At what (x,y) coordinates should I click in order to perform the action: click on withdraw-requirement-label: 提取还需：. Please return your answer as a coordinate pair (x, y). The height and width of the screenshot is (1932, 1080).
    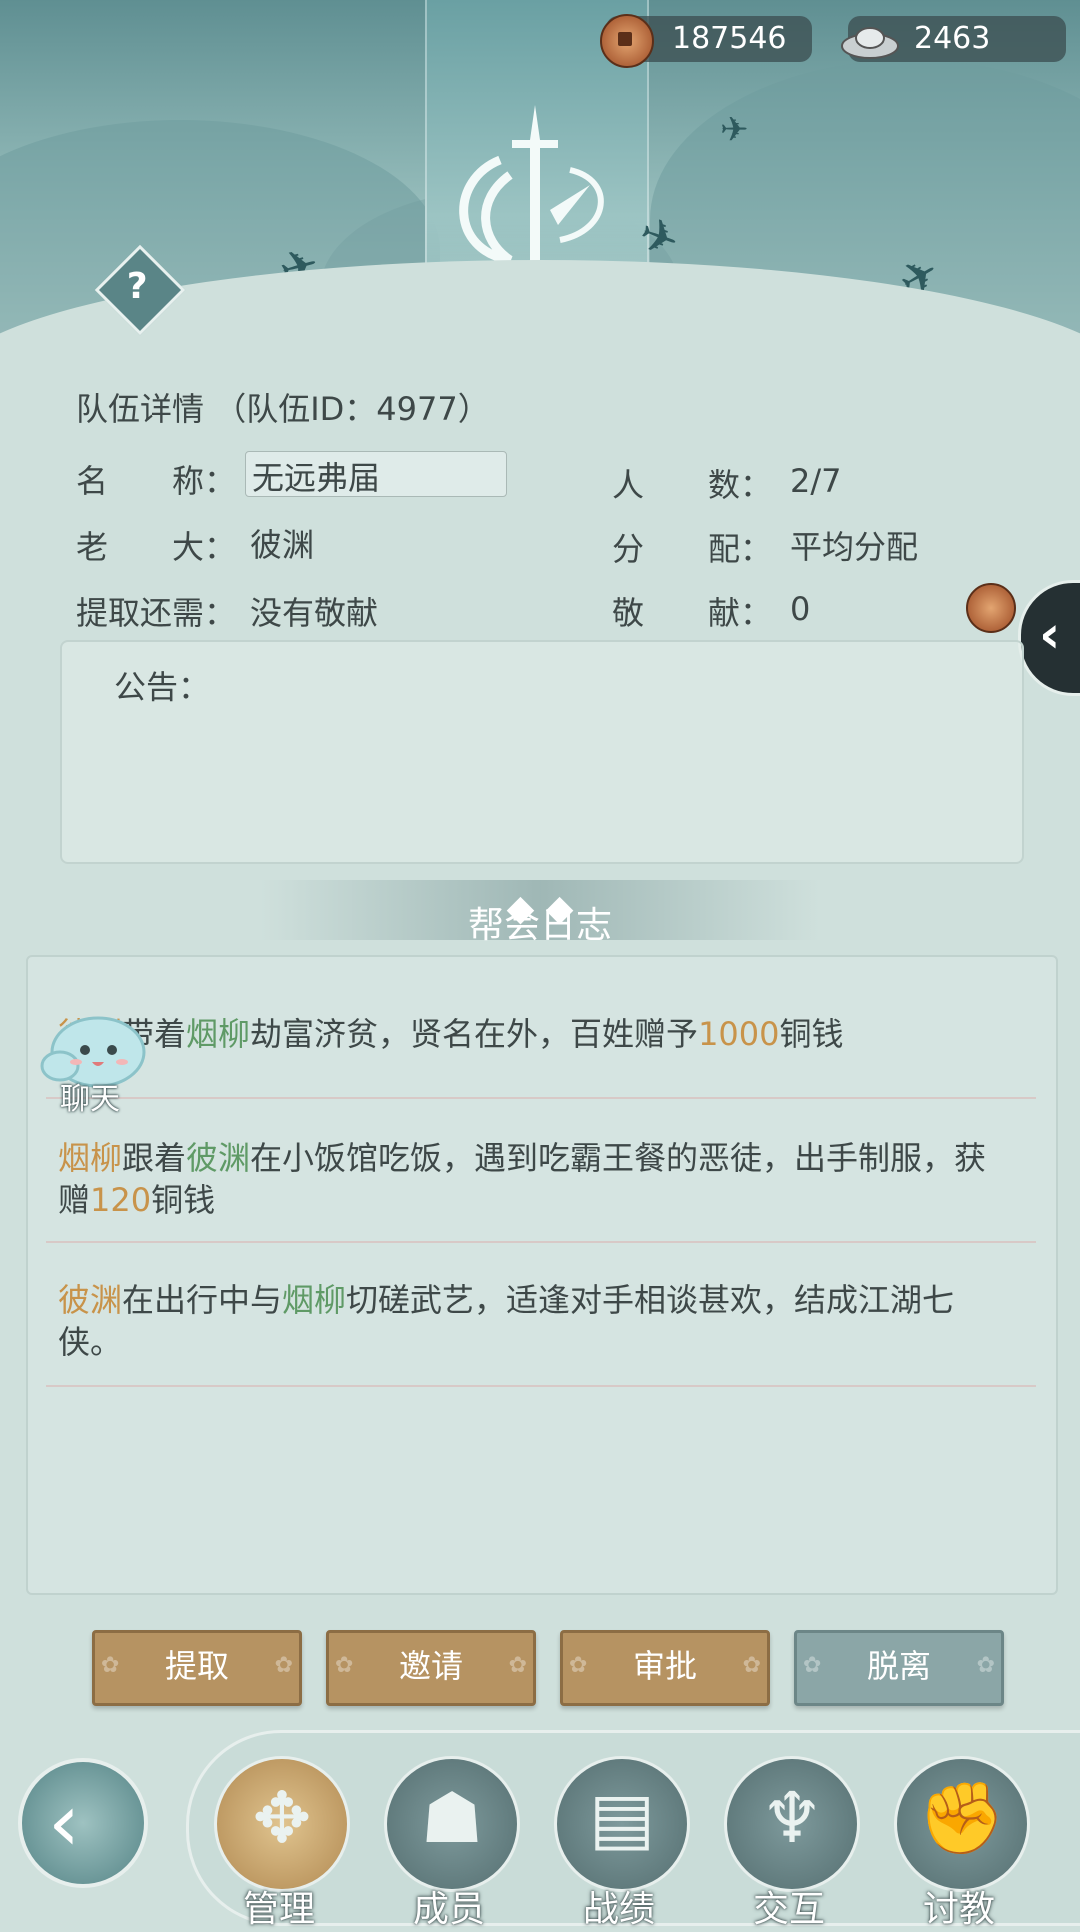
    Looking at the image, I should click on (156, 613).